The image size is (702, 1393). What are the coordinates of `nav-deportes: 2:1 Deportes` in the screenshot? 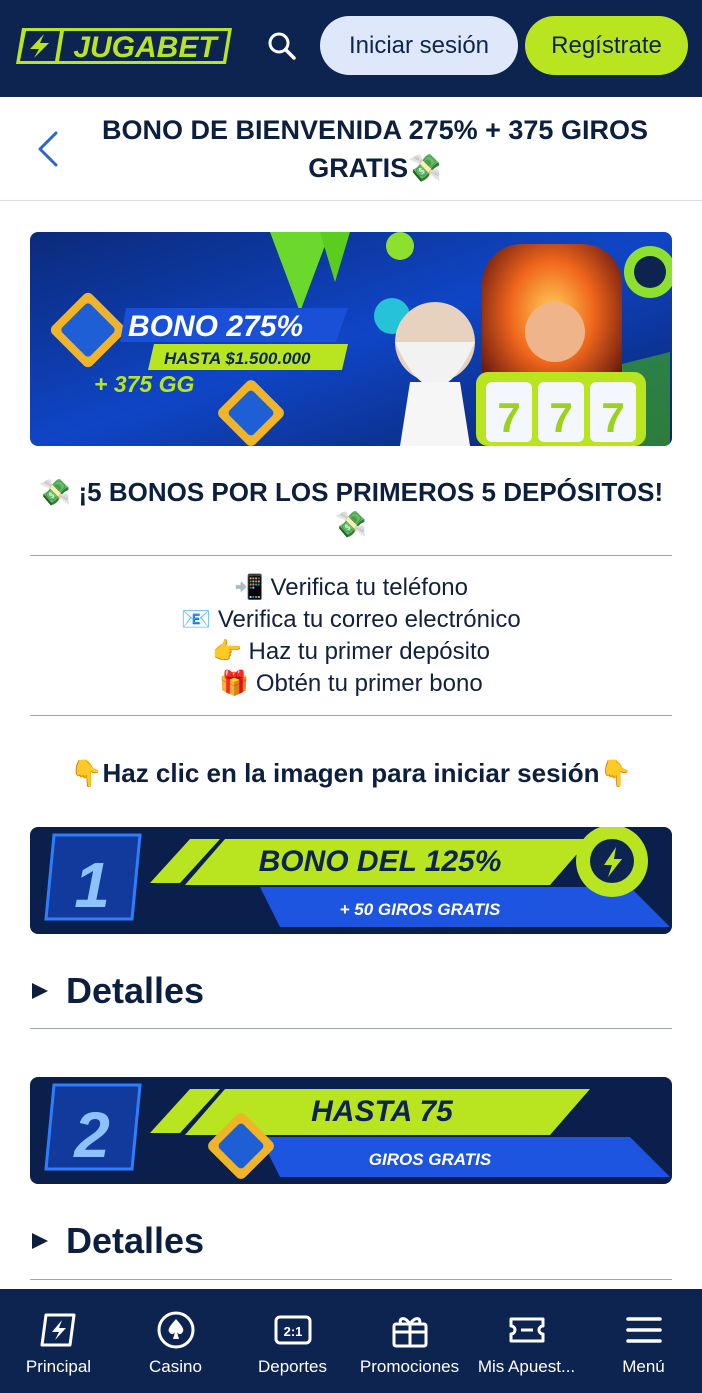 It's located at (292, 1341).